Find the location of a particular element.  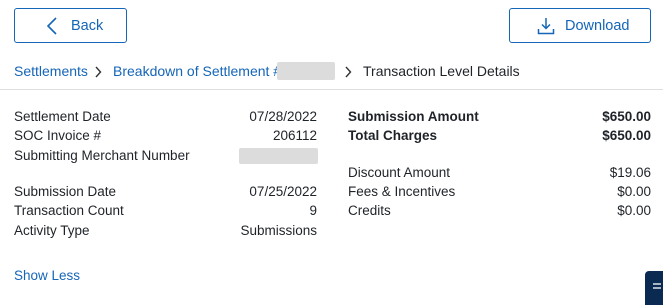

transaction-count-label: Transaction Count is located at coordinates (69, 210).